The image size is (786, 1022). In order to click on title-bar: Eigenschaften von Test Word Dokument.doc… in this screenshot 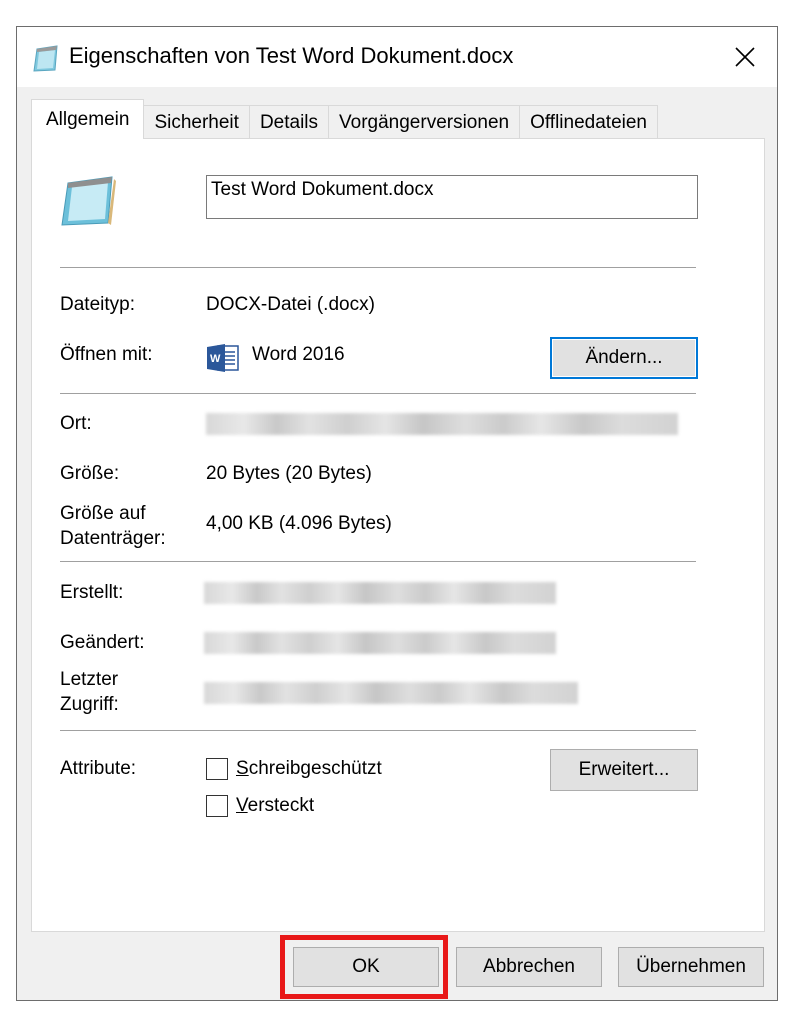, I will do `click(397, 57)`.